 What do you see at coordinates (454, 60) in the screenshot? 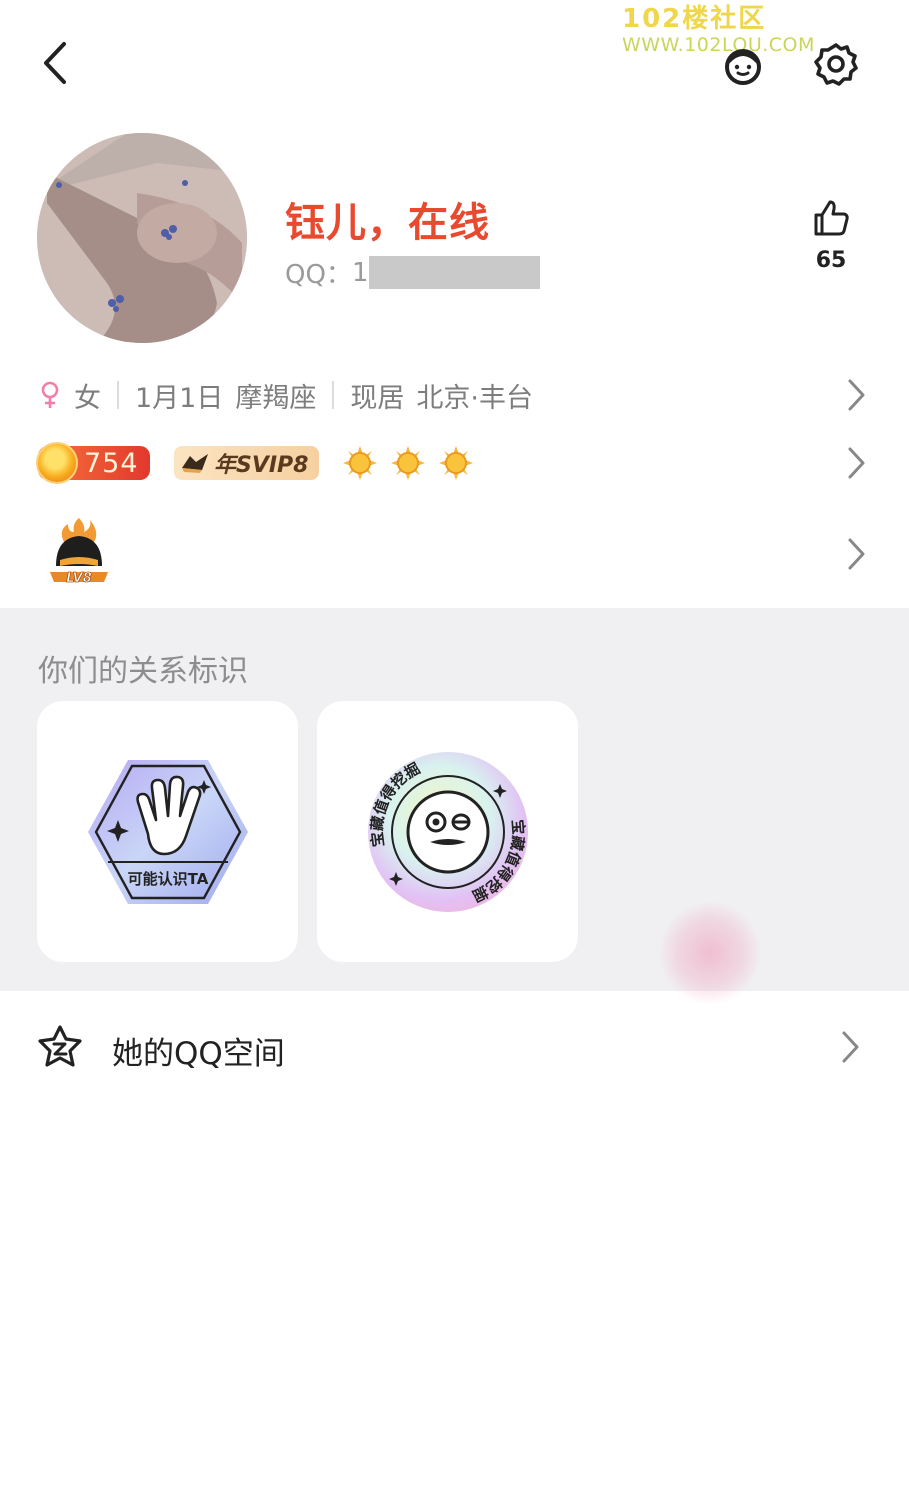
I see `top-bar: 102楼社区 WWW.102LOU.COM` at bounding box center [454, 60].